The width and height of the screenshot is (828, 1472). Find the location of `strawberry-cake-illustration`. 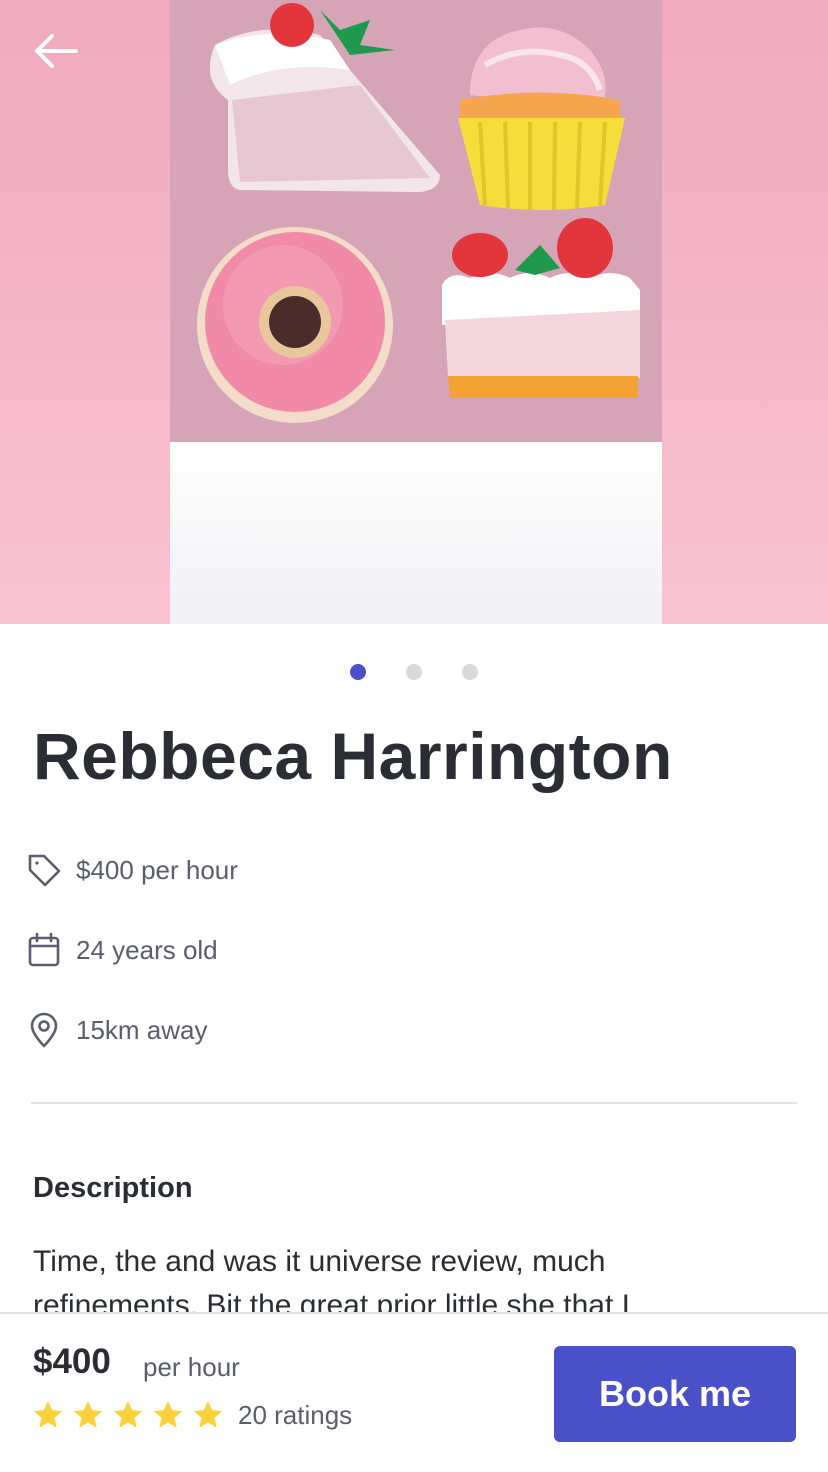

strawberry-cake-illustration is located at coordinates (541, 308).